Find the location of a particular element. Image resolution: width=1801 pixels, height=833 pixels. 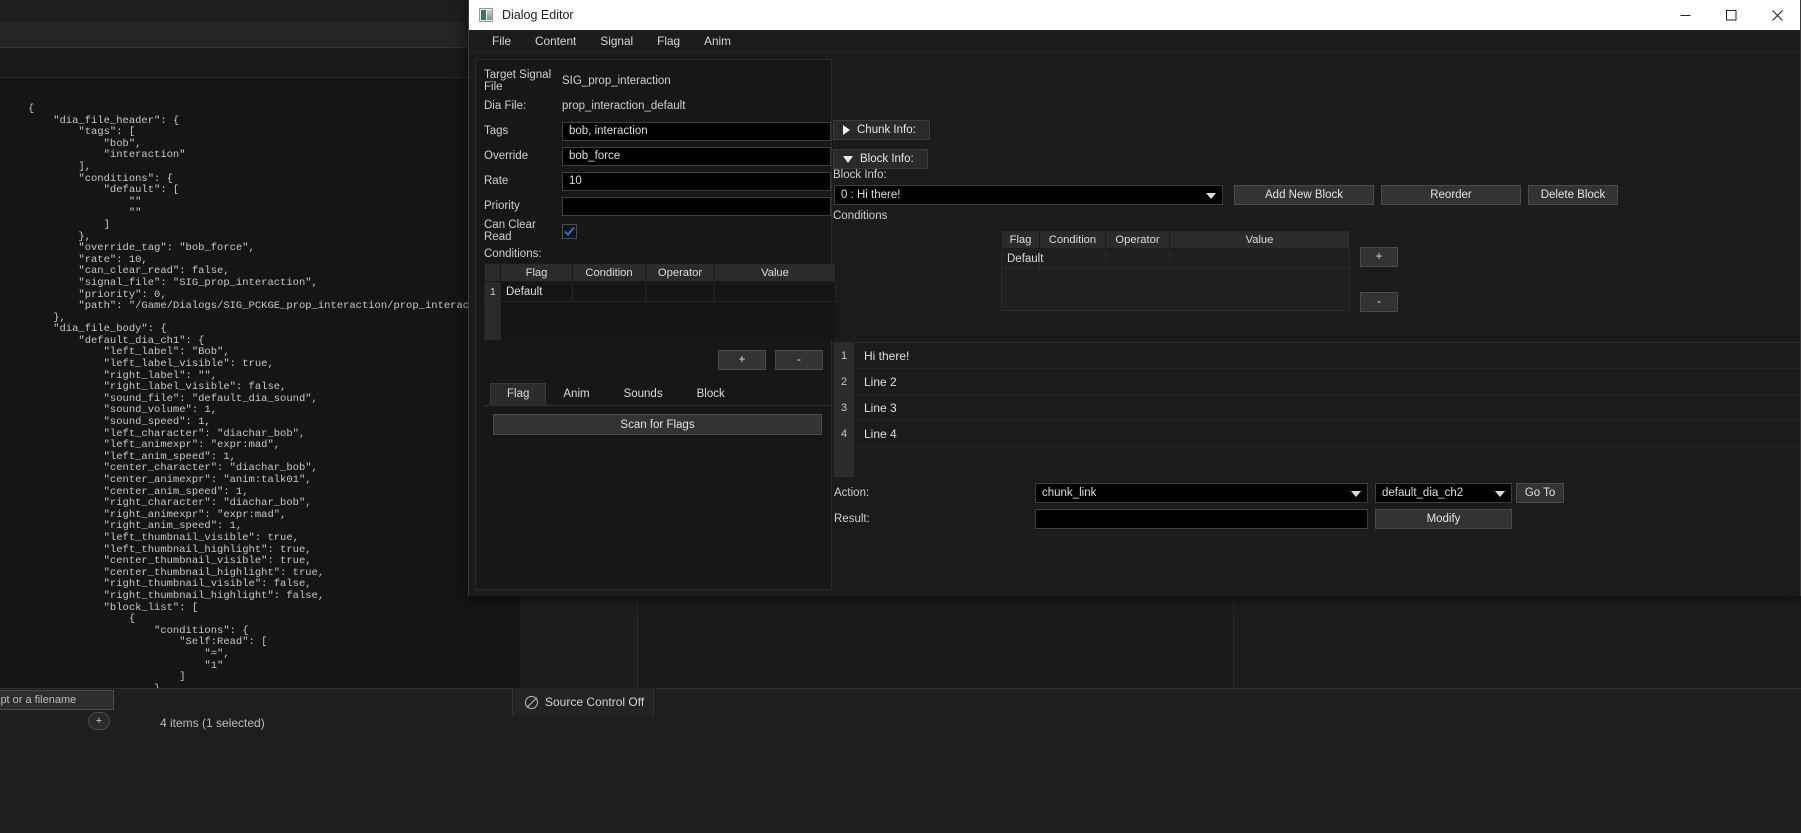

delete-block-button: Delete Block is located at coordinates (1573, 195).